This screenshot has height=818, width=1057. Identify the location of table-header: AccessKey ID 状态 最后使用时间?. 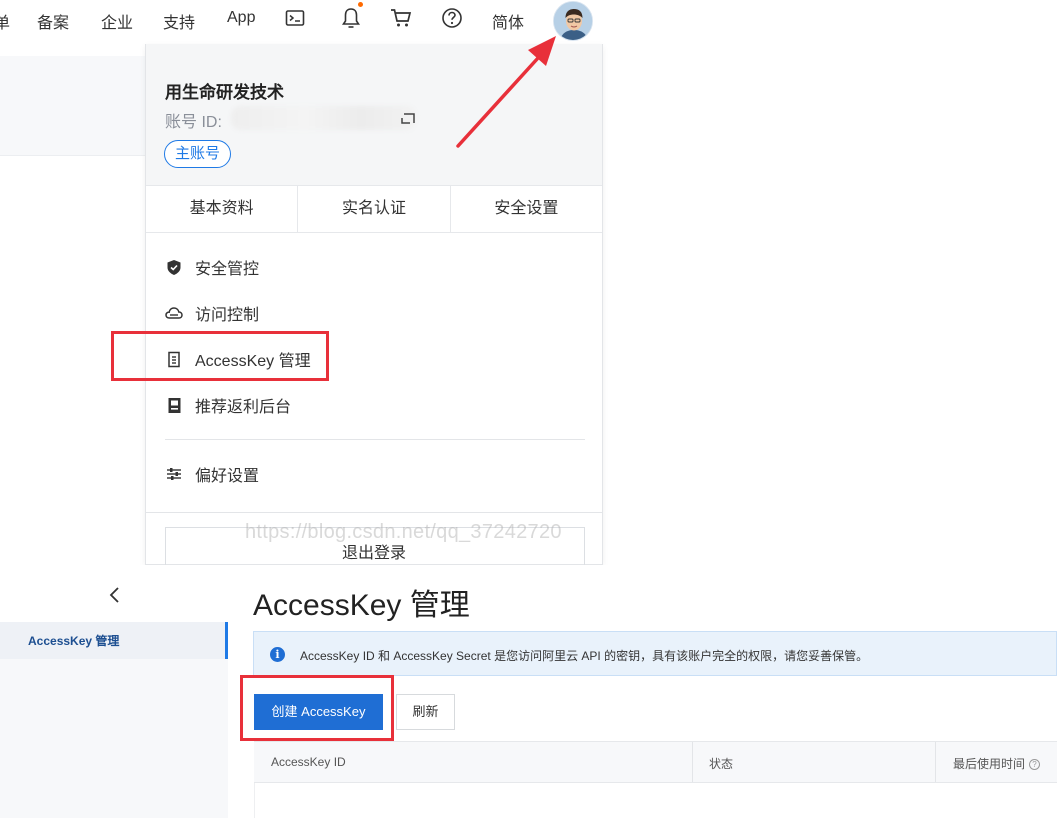
(655, 762).